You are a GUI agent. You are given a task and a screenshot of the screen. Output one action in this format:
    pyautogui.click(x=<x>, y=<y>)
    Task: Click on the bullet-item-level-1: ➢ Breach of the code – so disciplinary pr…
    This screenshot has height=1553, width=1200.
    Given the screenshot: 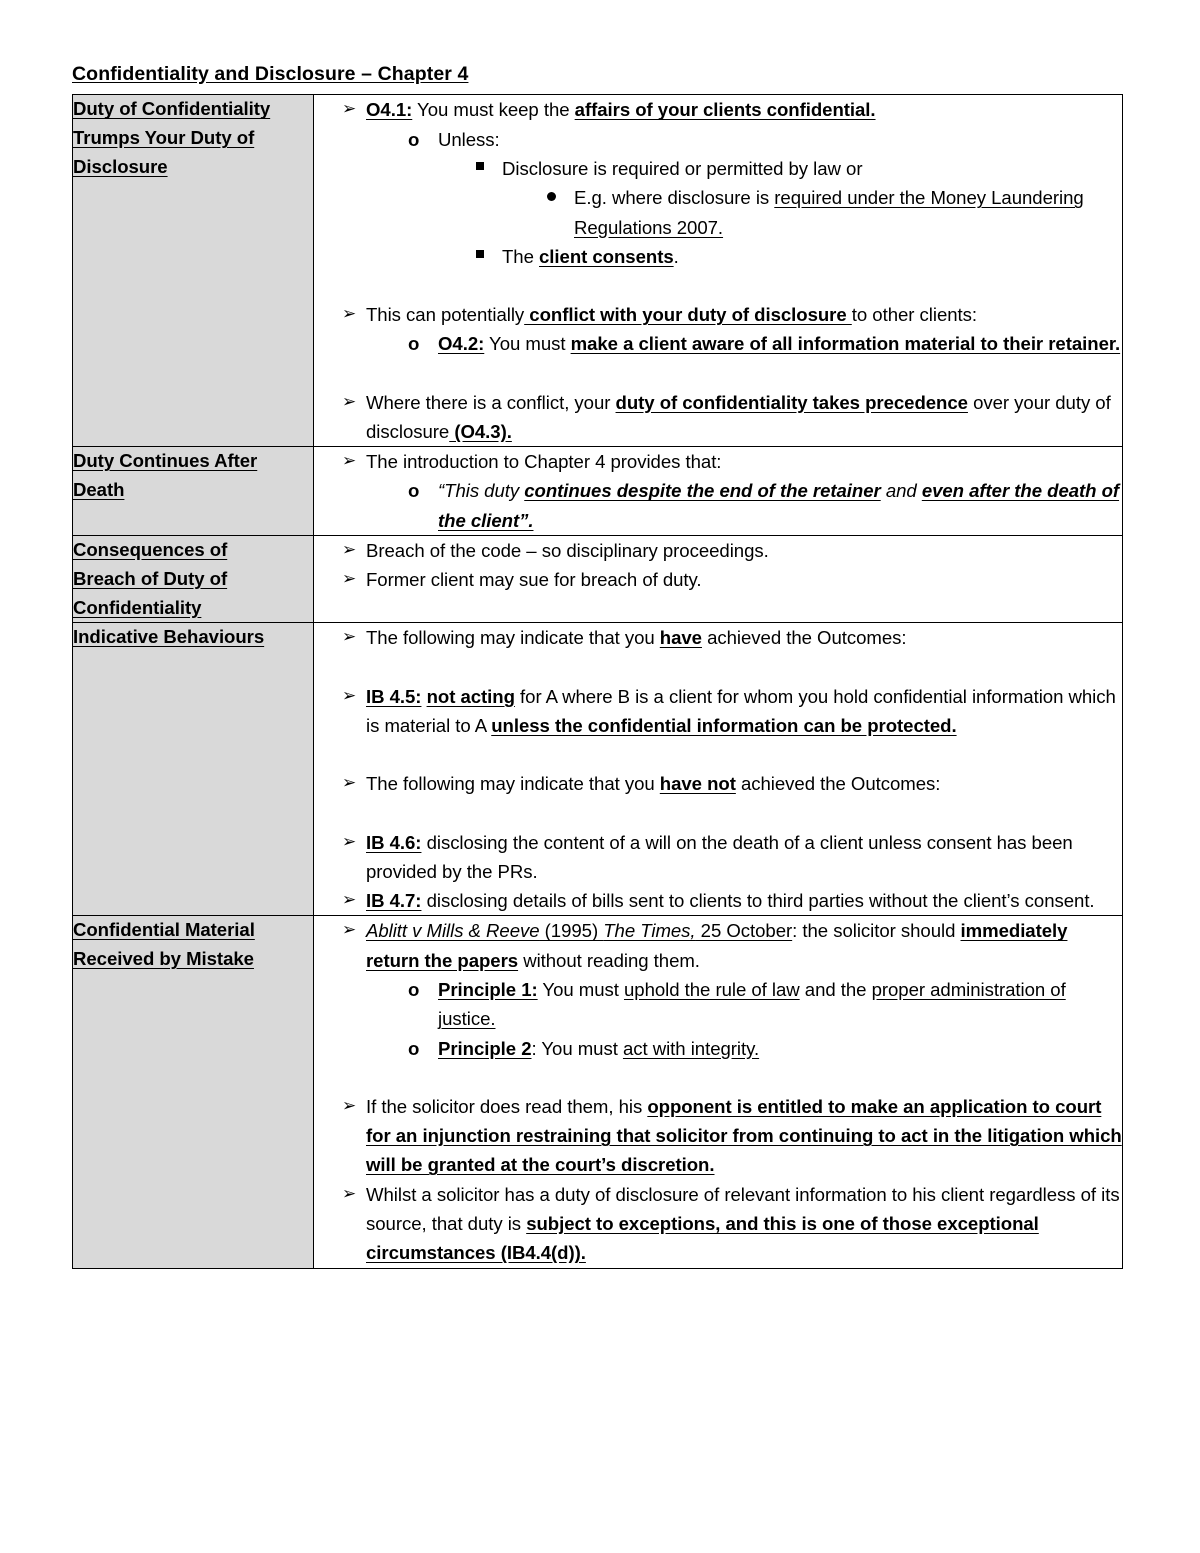 What is the action you would take?
    pyautogui.click(x=718, y=550)
    